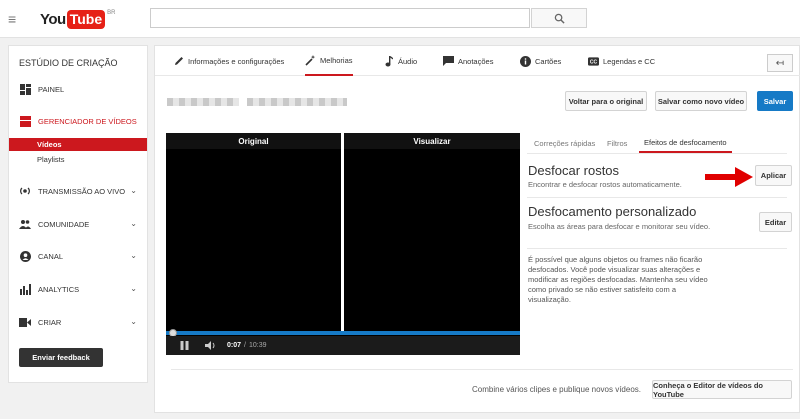 The image size is (800, 419). What do you see at coordinates (78, 89) in the screenshot?
I see `sidebar-item-dashboard: PAINEL` at bounding box center [78, 89].